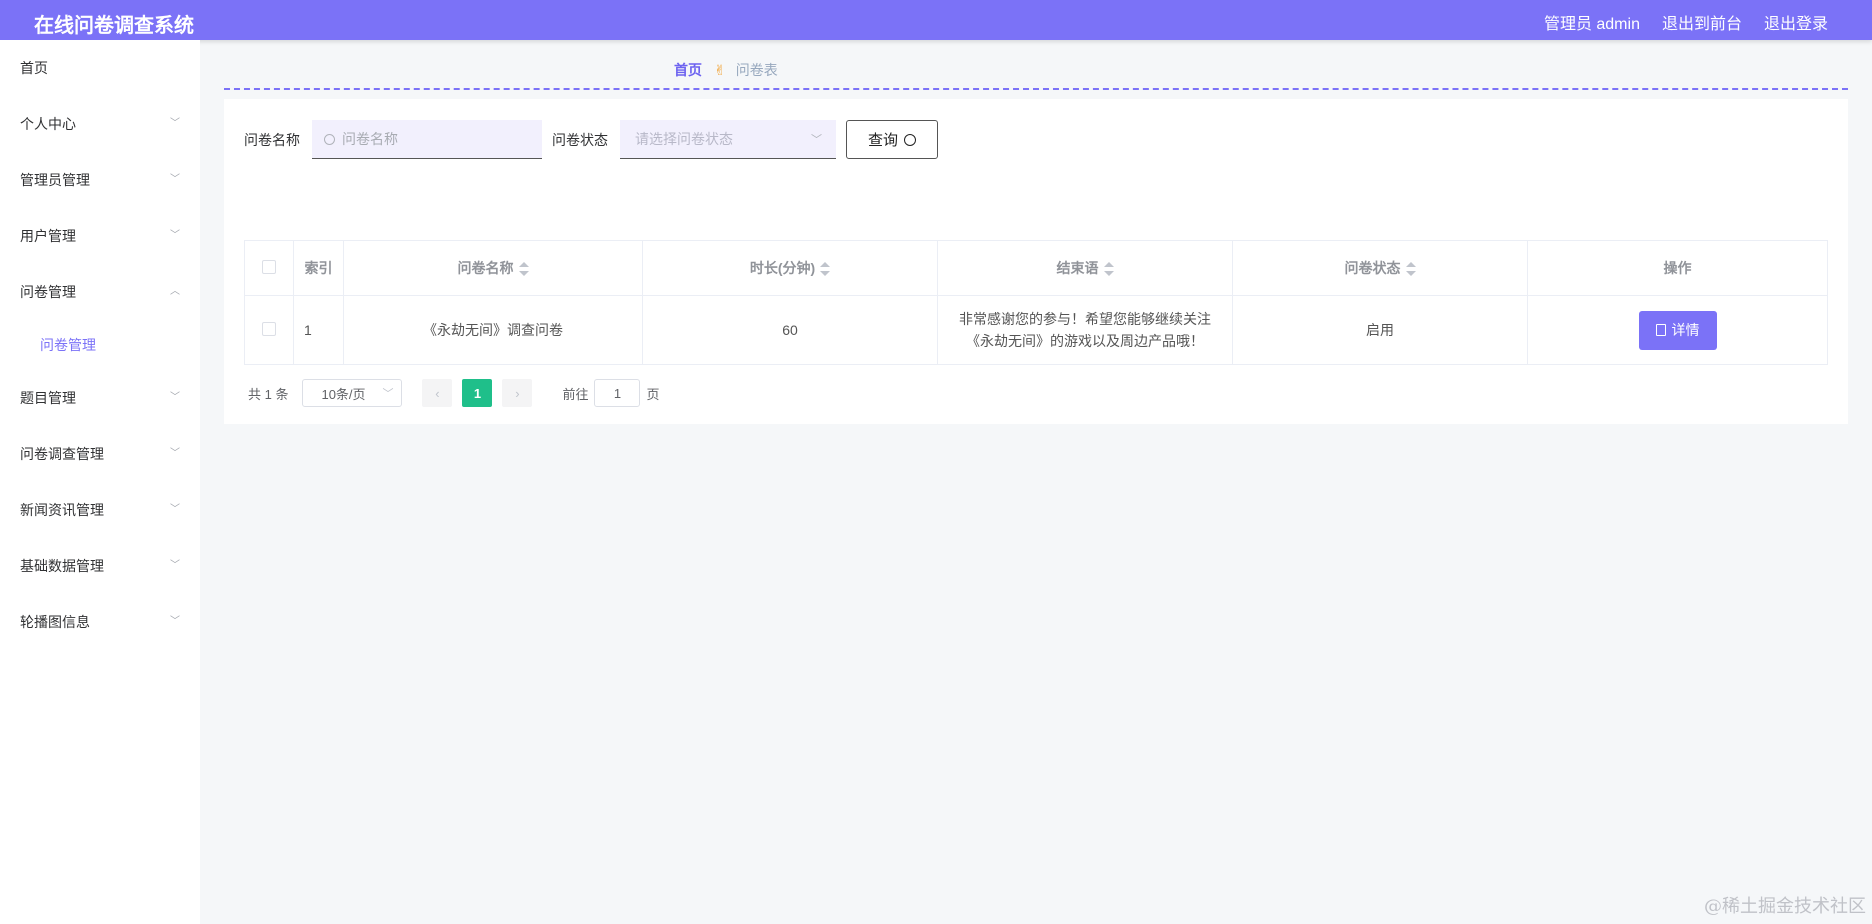  What do you see at coordinates (100, 622) in the screenshot?
I see `sidebar-item-carousel-info: 轮播图信息 ﹀` at bounding box center [100, 622].